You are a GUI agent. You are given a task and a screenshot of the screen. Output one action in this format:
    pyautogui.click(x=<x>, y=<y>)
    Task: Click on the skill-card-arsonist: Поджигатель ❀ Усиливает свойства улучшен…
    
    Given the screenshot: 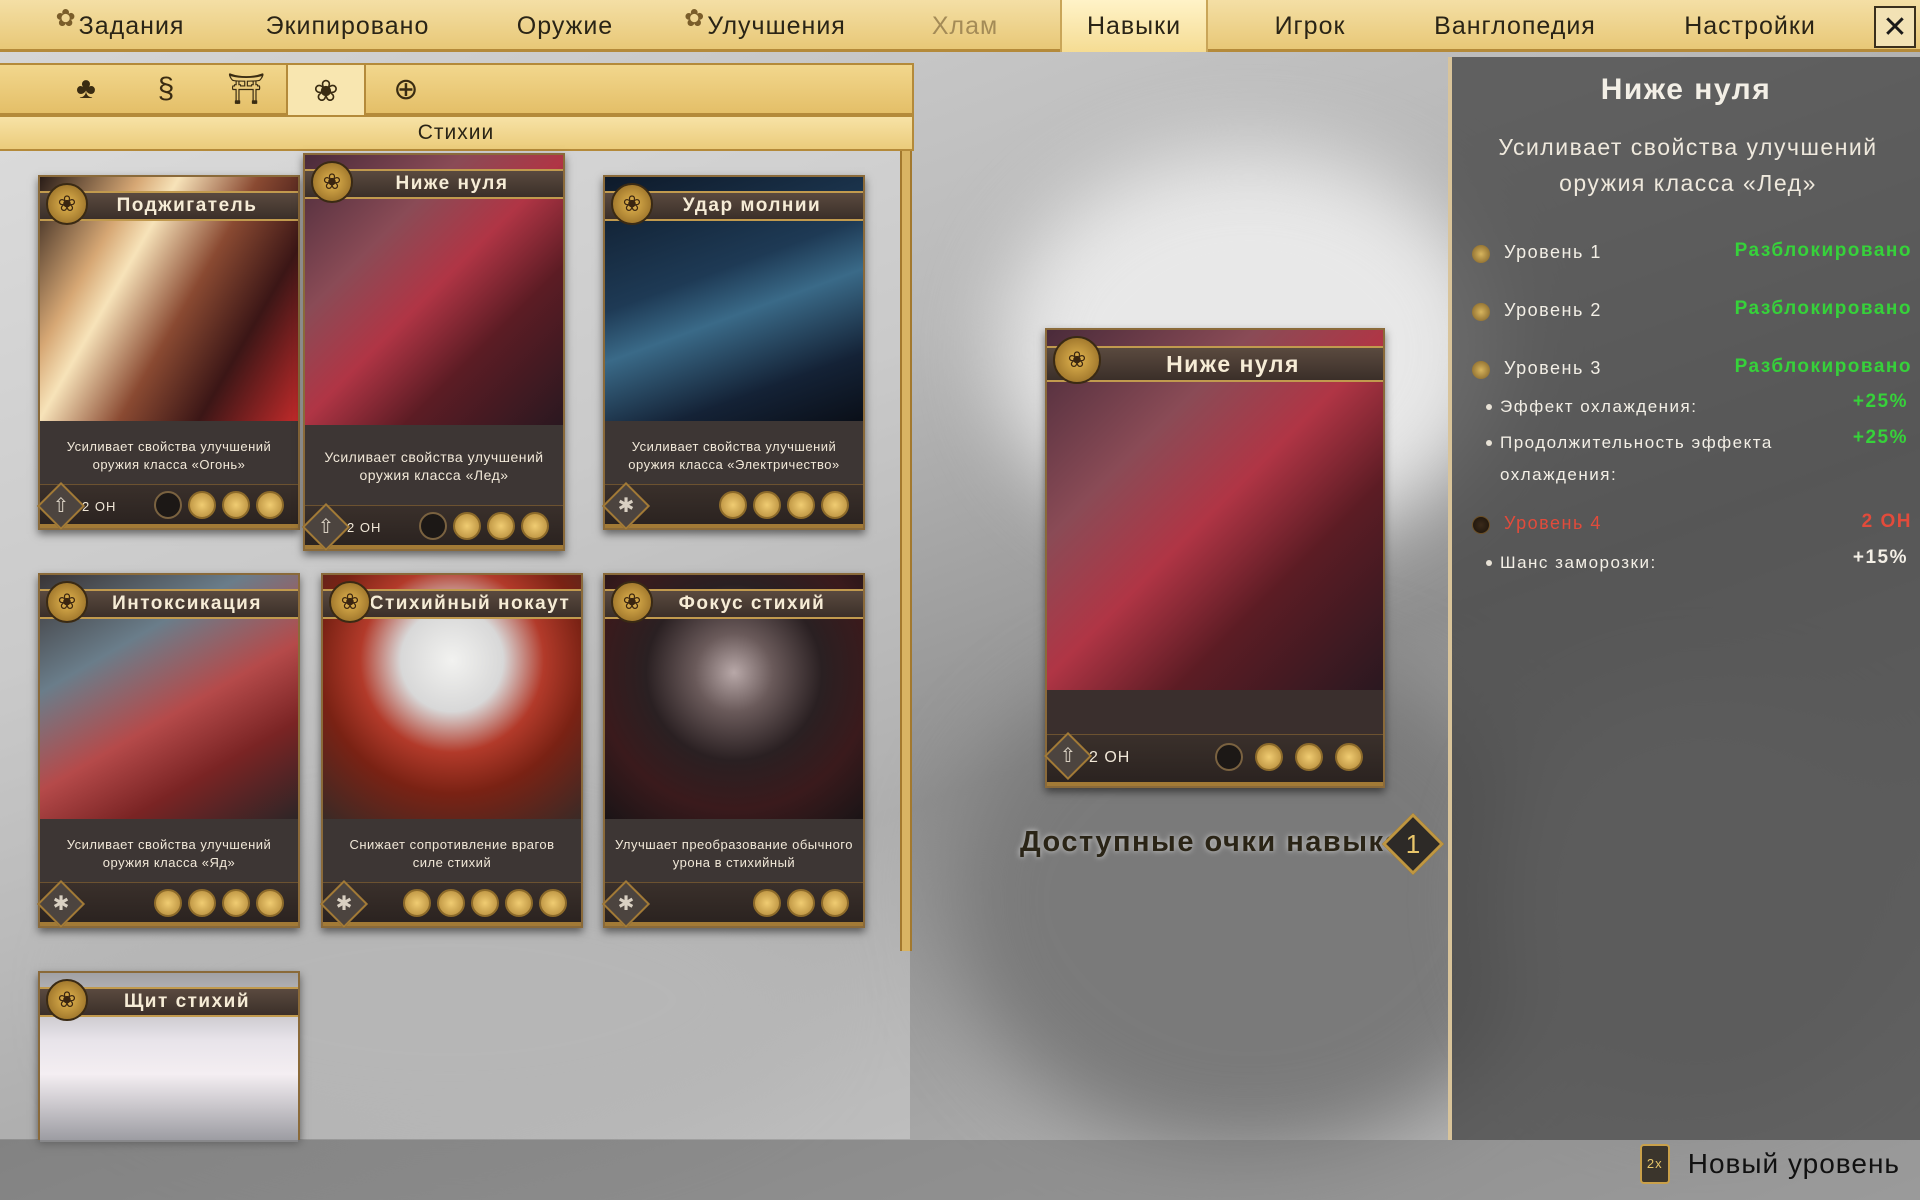 What is the action you would take?
    pyautogui.click(x=168, y=353)
    